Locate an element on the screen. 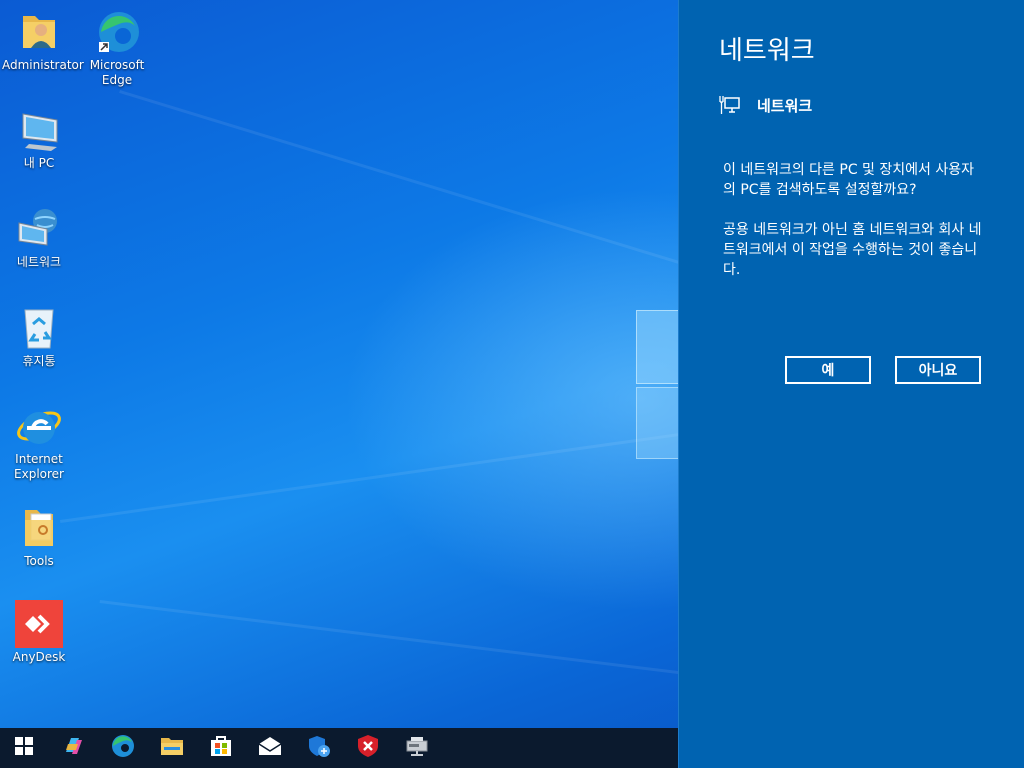 Image resolution: width=1024 pixels, height=768 pixels. taskbar is located at coordinates (339, 748).